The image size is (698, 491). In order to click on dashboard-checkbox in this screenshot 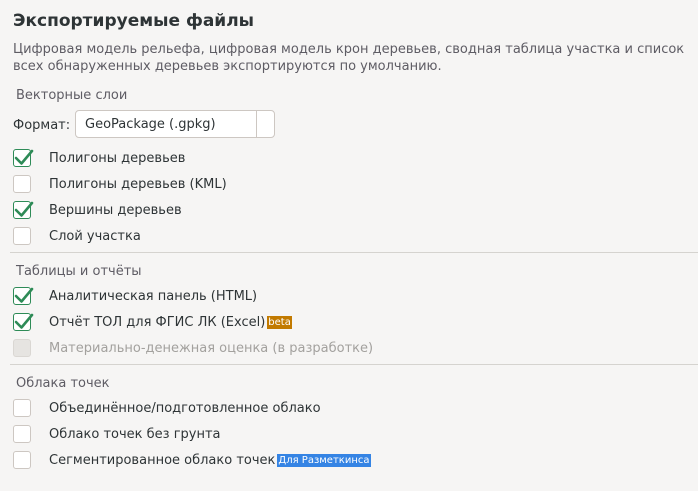, I will do `click(23, 296)`.